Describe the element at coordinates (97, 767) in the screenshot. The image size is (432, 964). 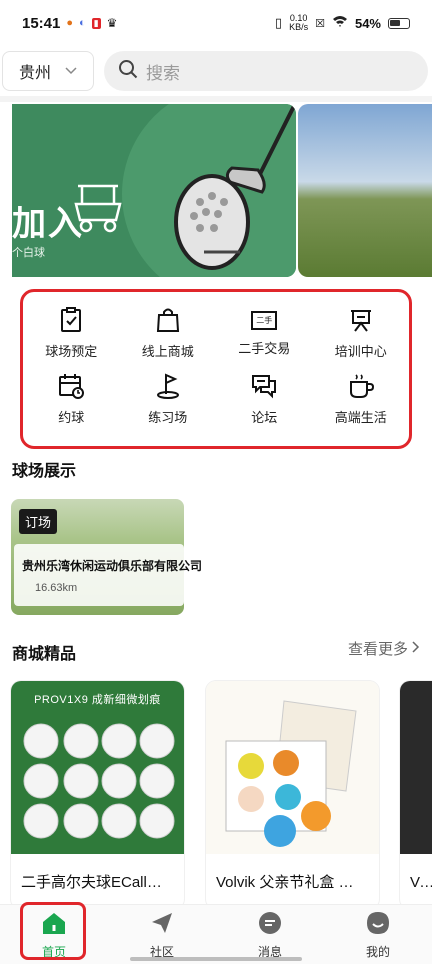
I see `product-image: PROV1X9 成新细微划痕` at that location.